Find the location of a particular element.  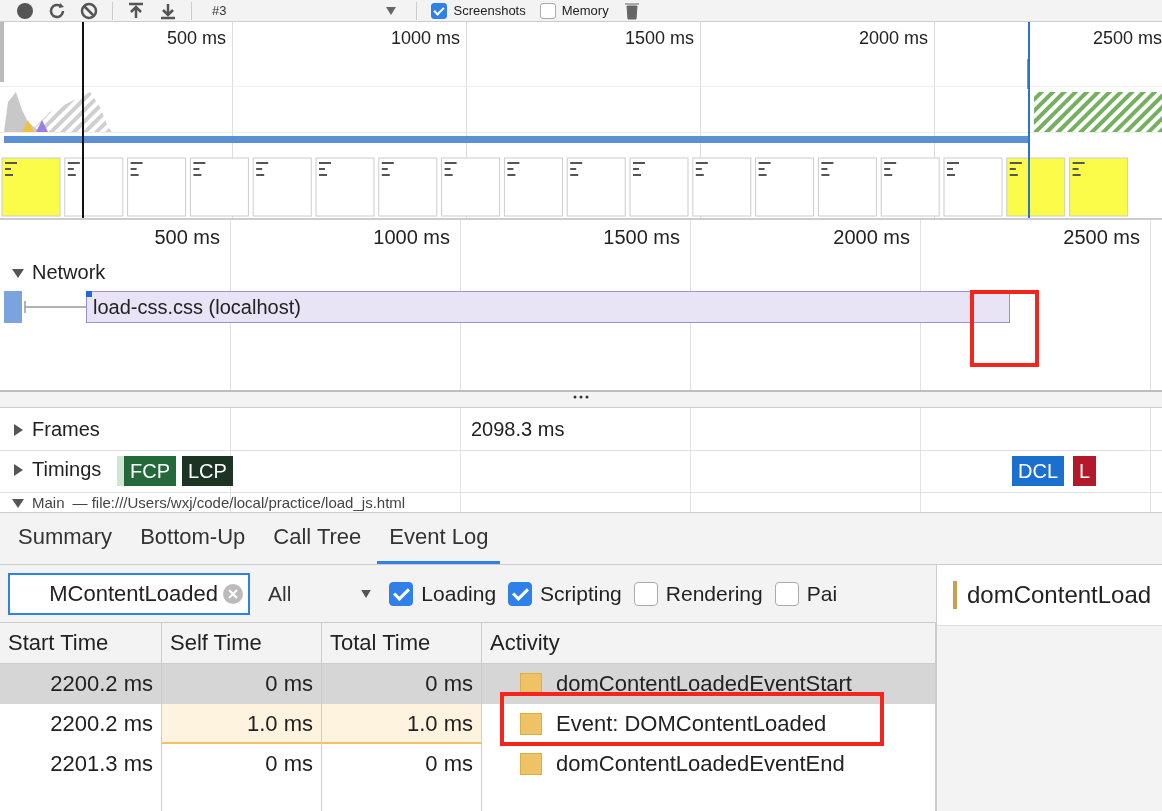

profile-select: #3 is located at coordinates (304, 10).